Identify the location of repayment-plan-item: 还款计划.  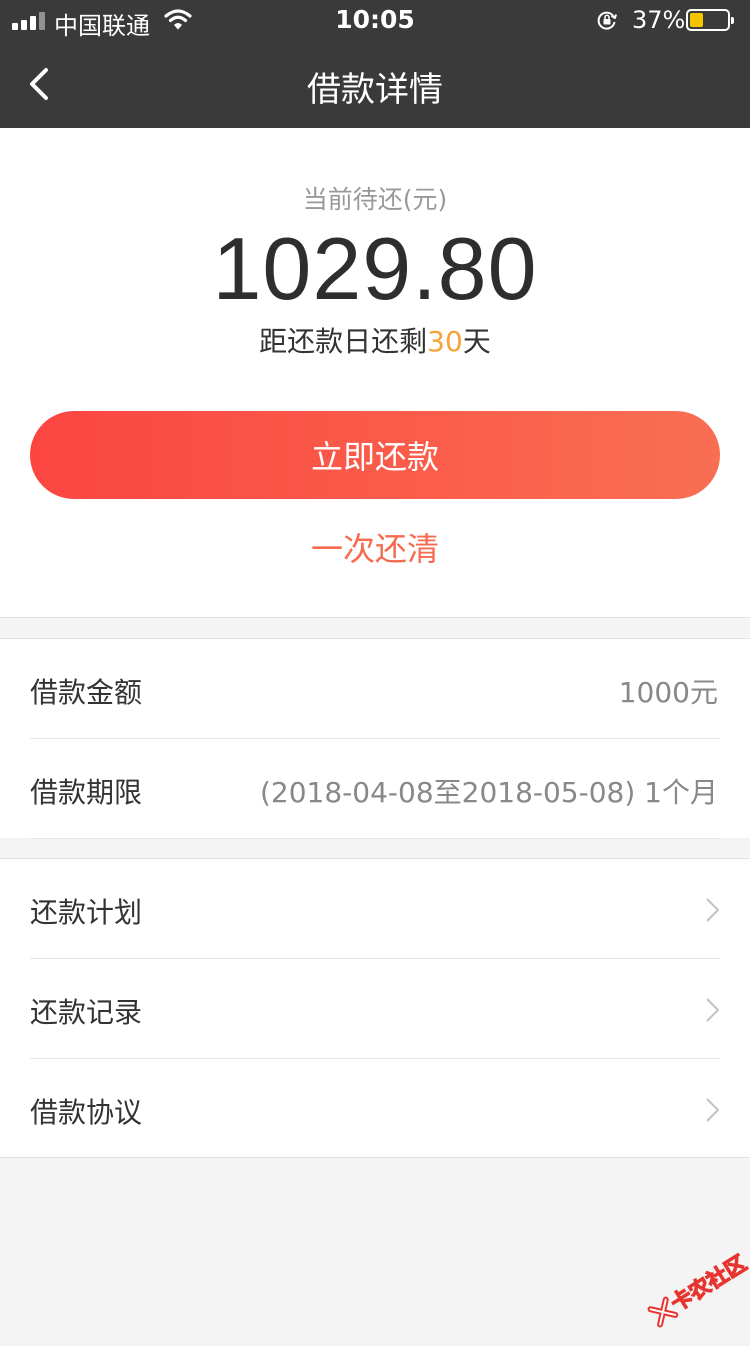
(375, 909).